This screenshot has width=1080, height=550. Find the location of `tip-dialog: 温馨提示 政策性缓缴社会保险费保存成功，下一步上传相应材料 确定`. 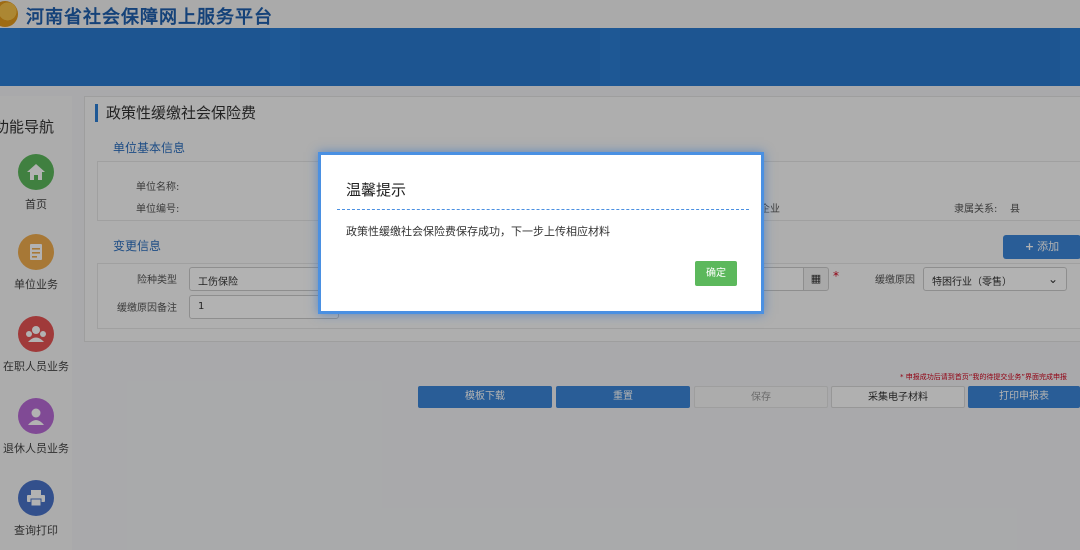

tip-dialog: 温馨提示 政策性缓缴社会保险费保存成功，下一步上传相应材料 确定 is located at coordinates (541, 233).